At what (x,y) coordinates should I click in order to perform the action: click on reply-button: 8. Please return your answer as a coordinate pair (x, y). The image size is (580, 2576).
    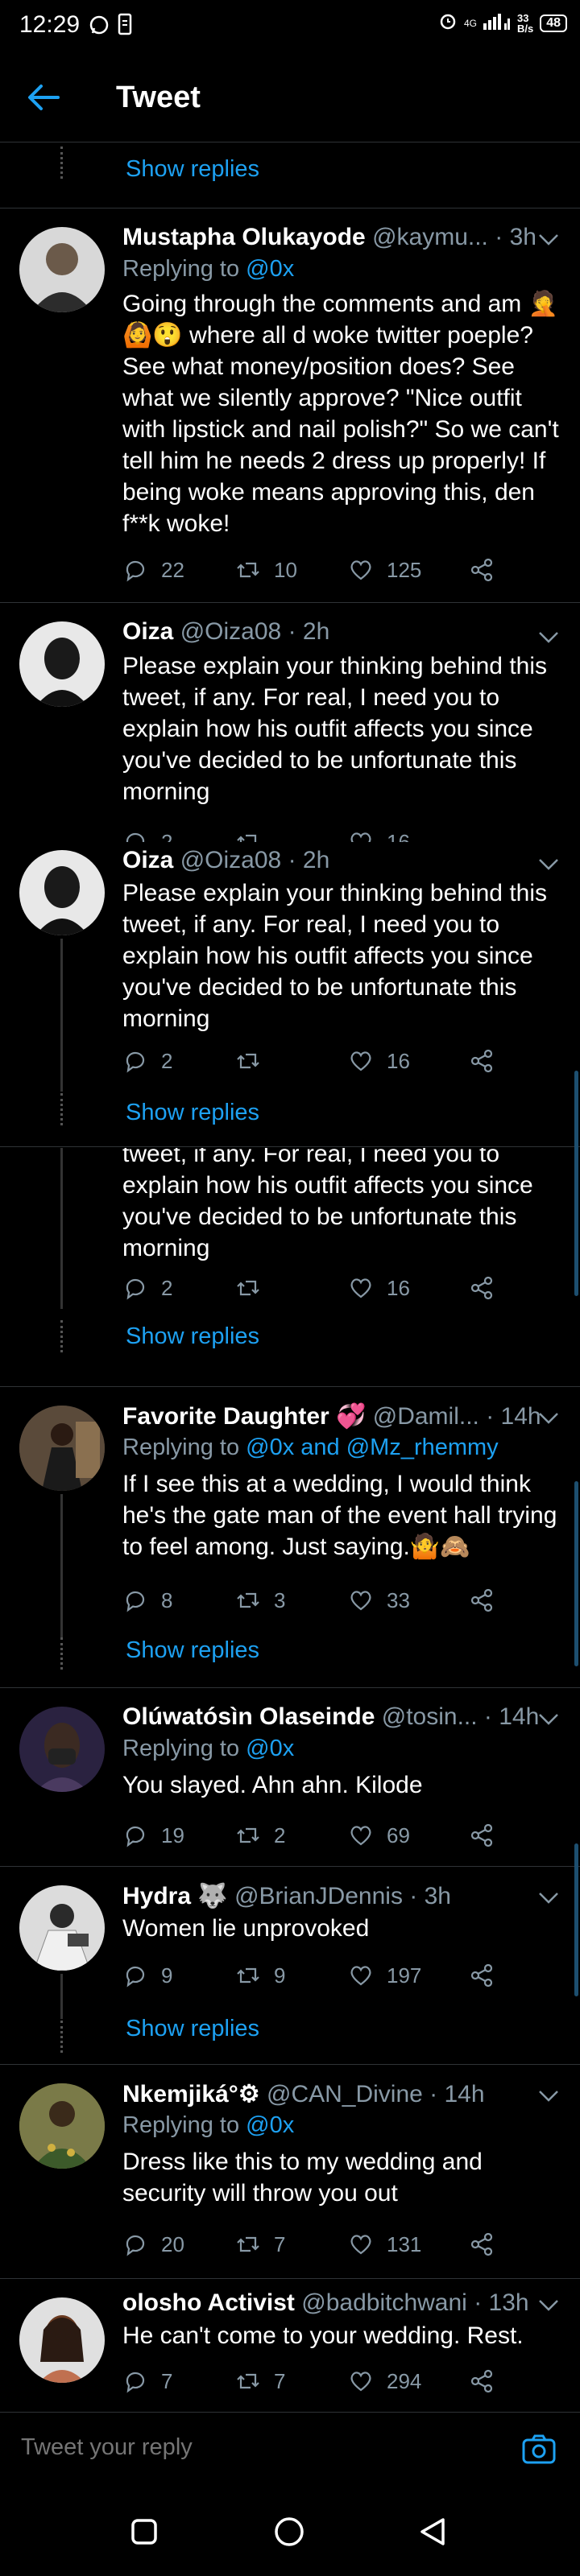
    Looking at the image, I should click on (179, 1600).